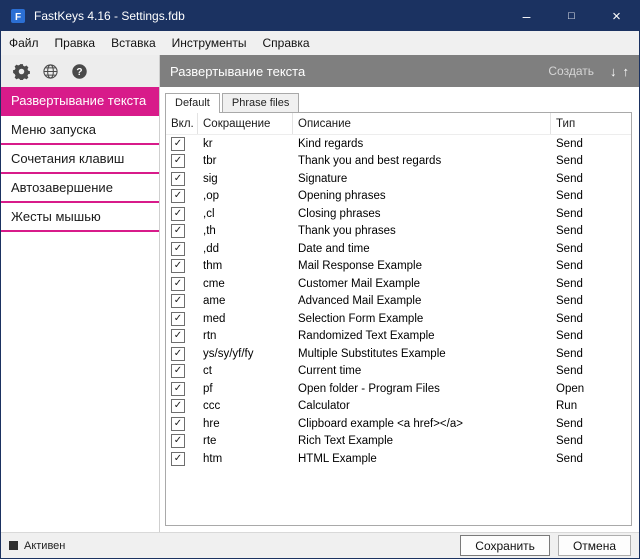  Describe the element at coordinates (24, 43) in the screenshot. I see `menu-item: Файл` at that location.